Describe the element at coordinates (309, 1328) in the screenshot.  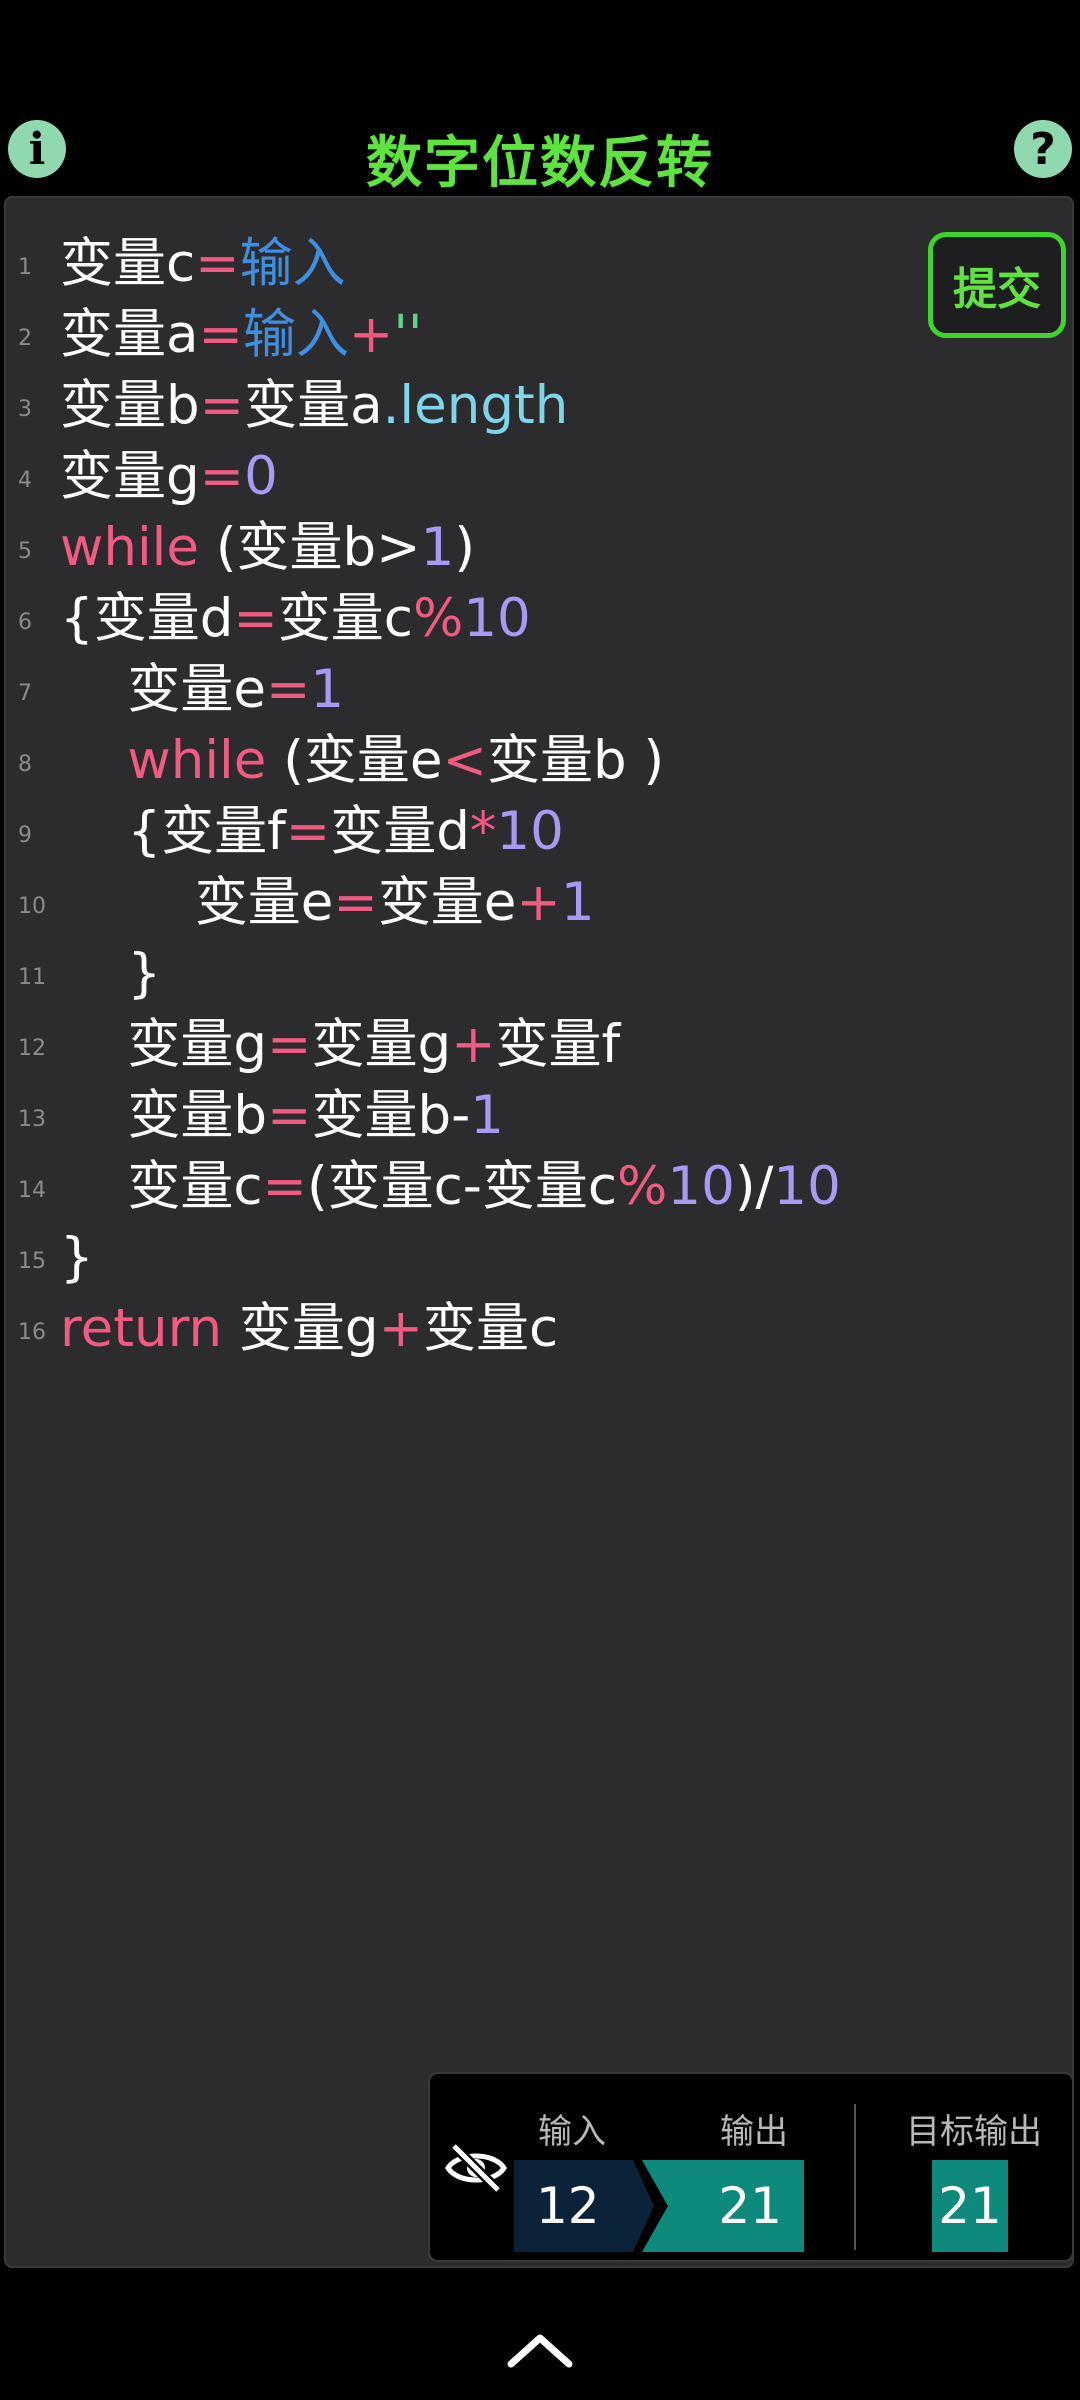
I see `code-text: return 变量g+变量c` at that location.